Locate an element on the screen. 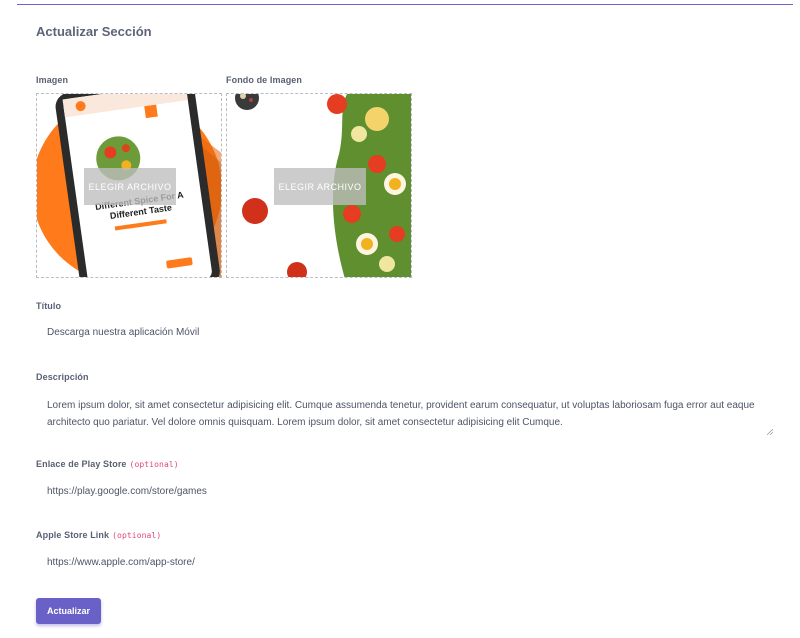 This screenshot has height=638, width=800. playstore-label: Enlace de Play Store (optional) is located at coordinates (107, 464).